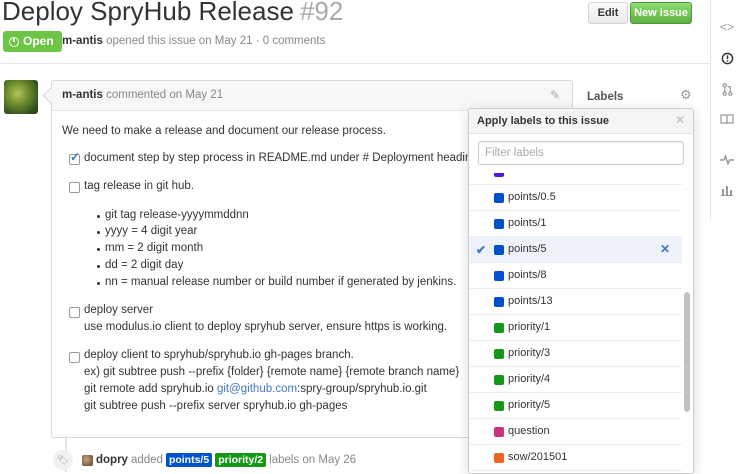 The height and width of the screenshot is (474, 742). I want to click on repo-nav: <>, so click(726, 110).